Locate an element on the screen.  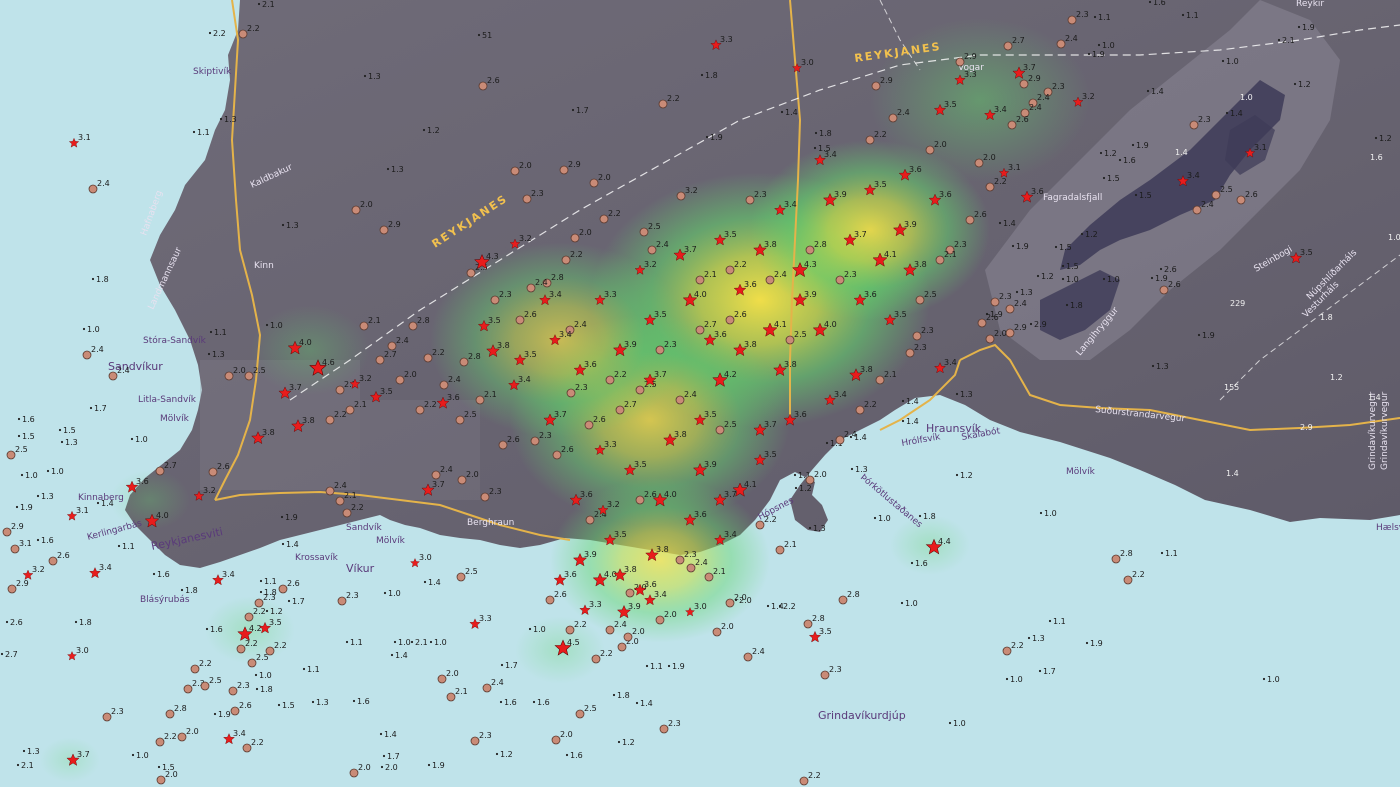
magnitude-value: 2.9 is located at coordinates (1034, 78).